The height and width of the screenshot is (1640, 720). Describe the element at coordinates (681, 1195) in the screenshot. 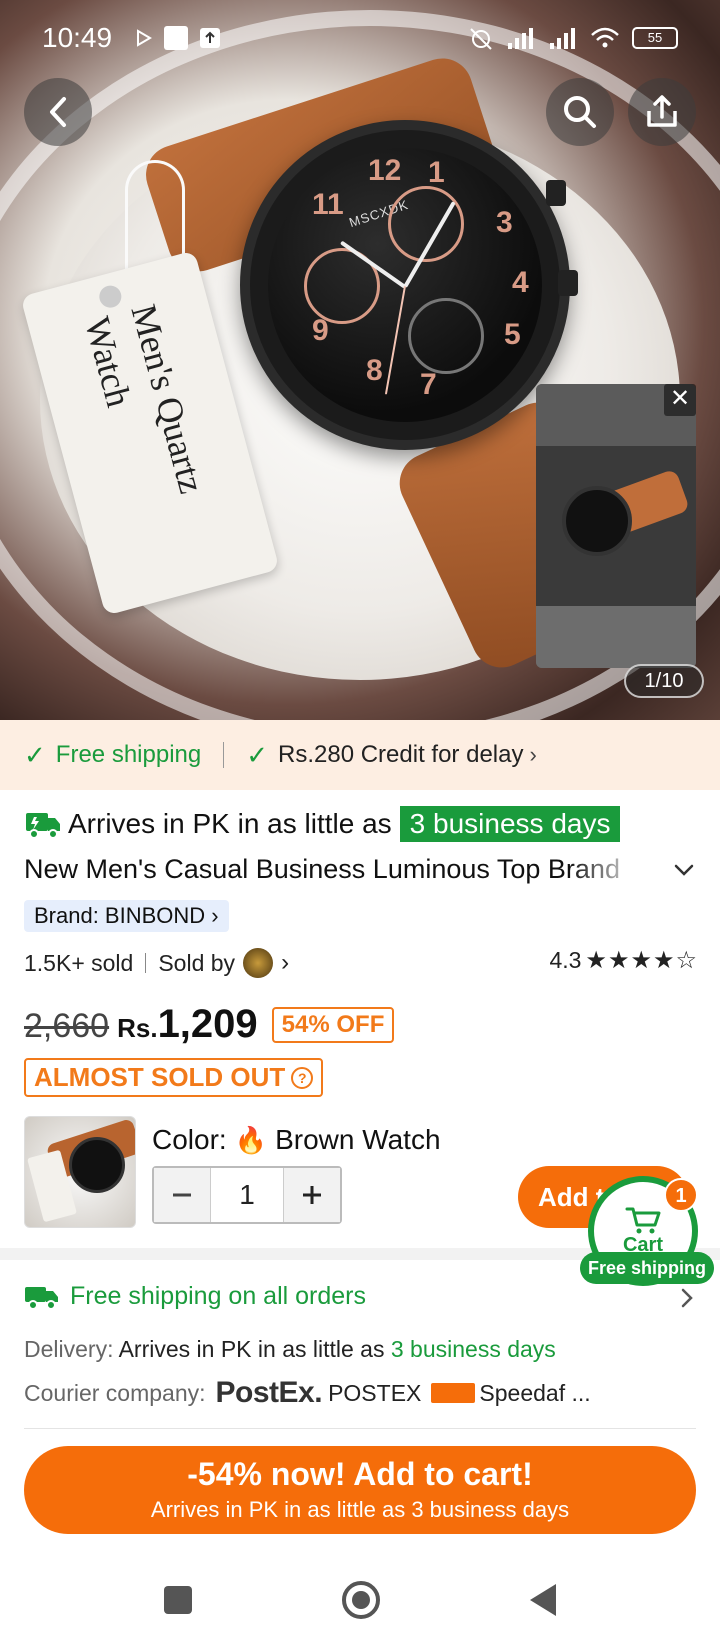

I see `cart-count-badge: 1` at that location.